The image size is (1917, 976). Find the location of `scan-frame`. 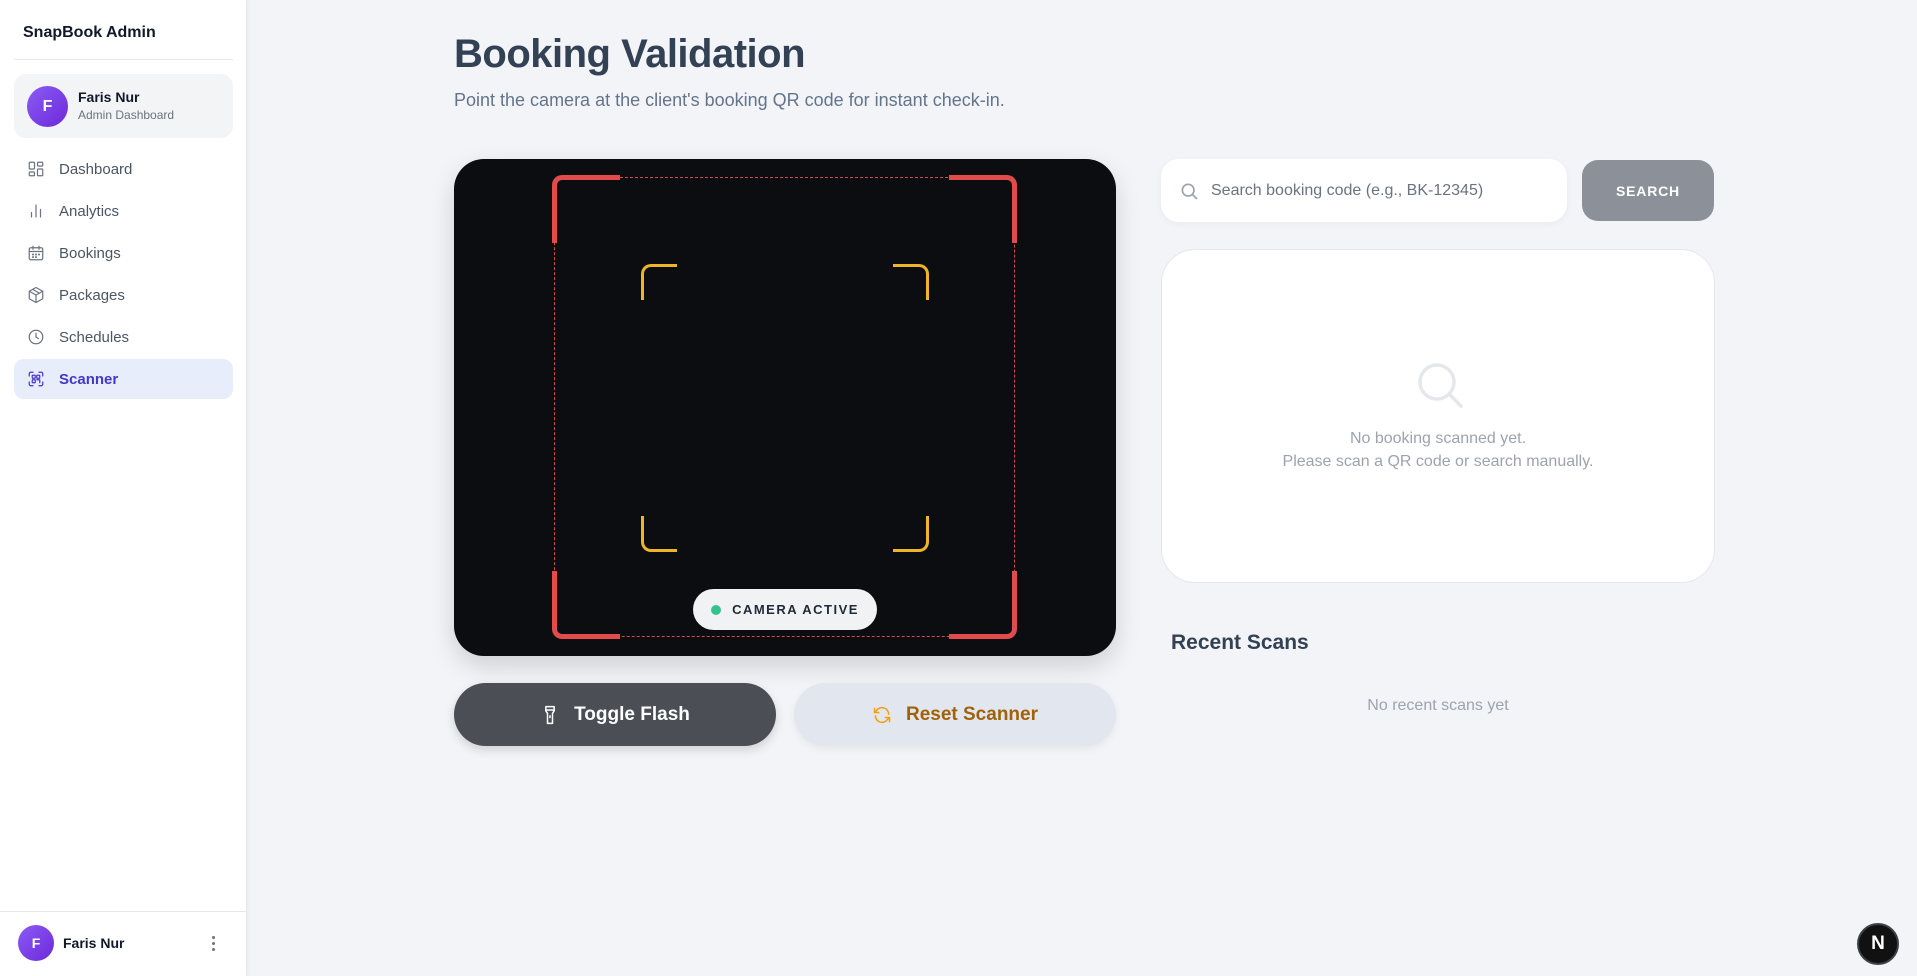

scan-frame is located at coordinates (784, 407).